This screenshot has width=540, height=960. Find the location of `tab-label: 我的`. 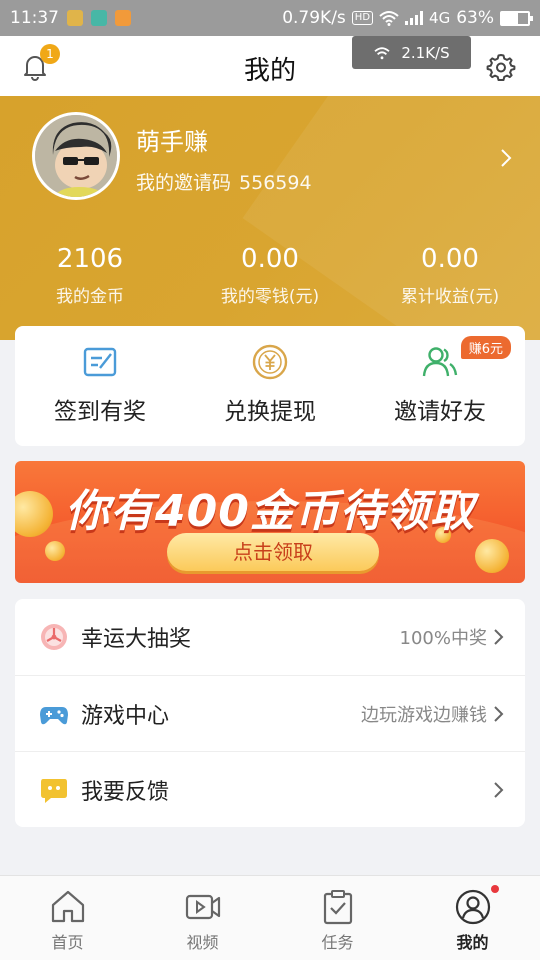

tab-label: 我的 is located at coordinates (472, 942).